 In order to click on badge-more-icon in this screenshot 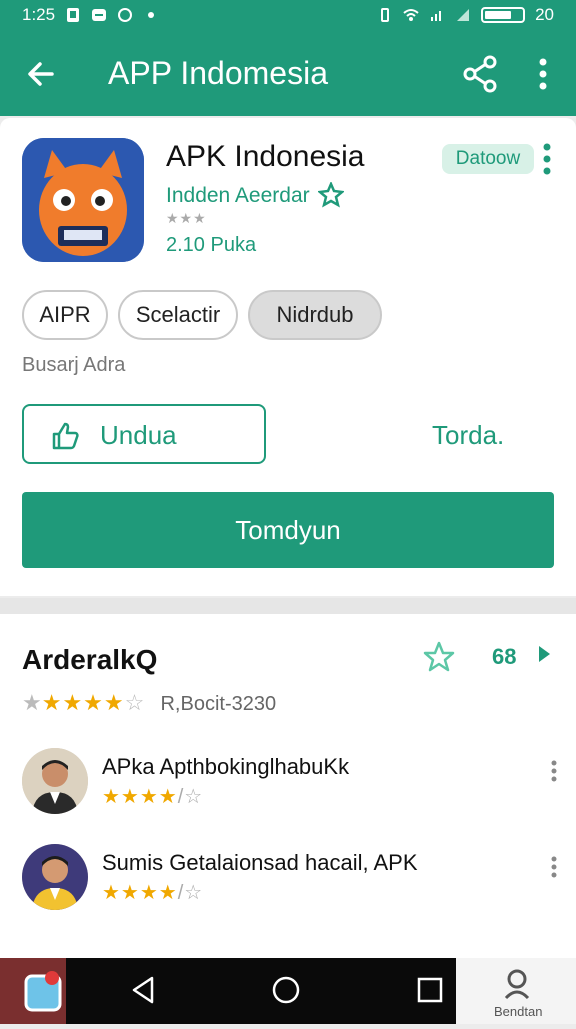, I will do `click(547, 159)`.